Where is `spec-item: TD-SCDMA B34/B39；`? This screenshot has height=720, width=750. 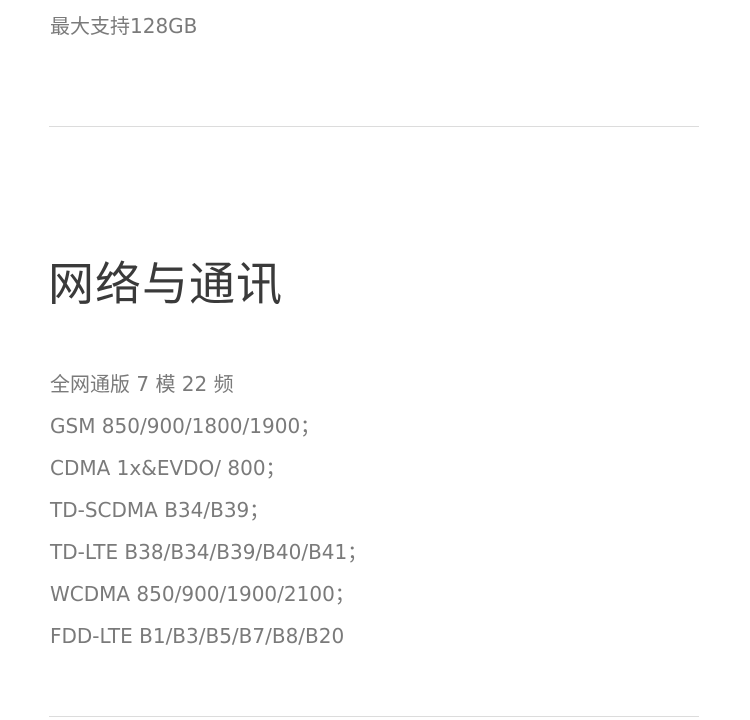 spec-item: TD-SCDMA B34/B39； is located at coordinates (160, 510).